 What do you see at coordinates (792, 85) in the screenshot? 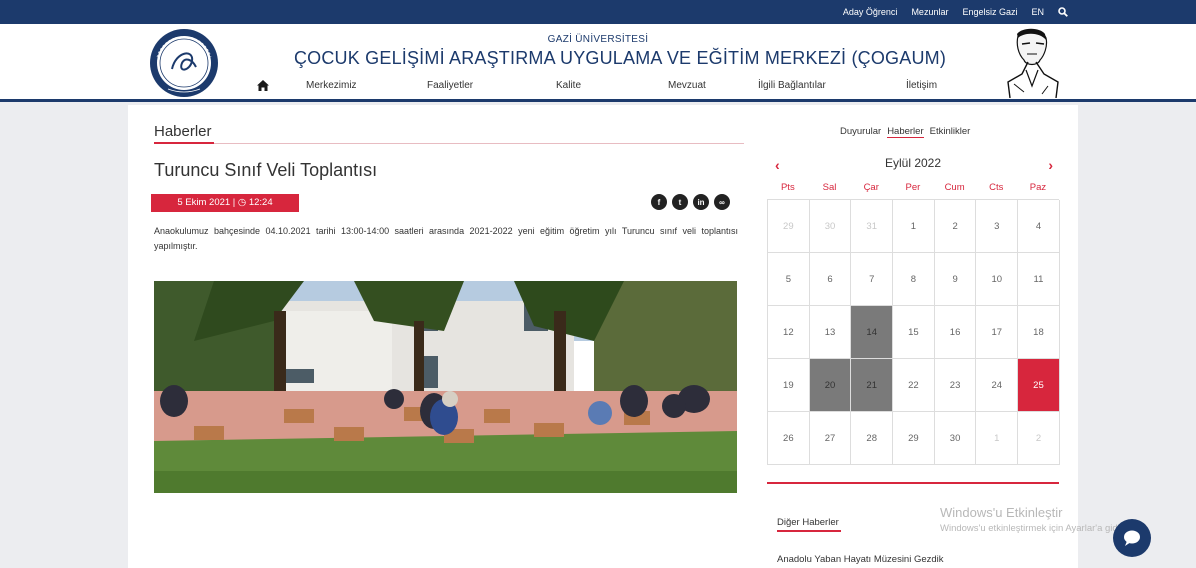
I see `nav-ilgili-baglantilar: İlgili Bağlantılar` at bounding box center [792, 85].